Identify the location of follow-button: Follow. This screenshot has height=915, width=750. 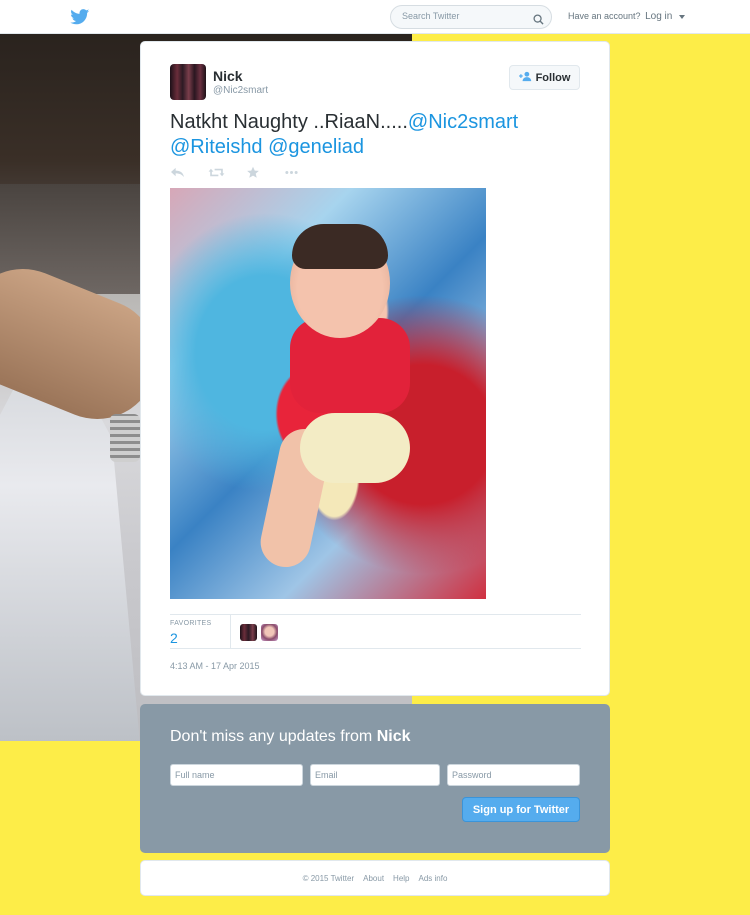
(544, 77).